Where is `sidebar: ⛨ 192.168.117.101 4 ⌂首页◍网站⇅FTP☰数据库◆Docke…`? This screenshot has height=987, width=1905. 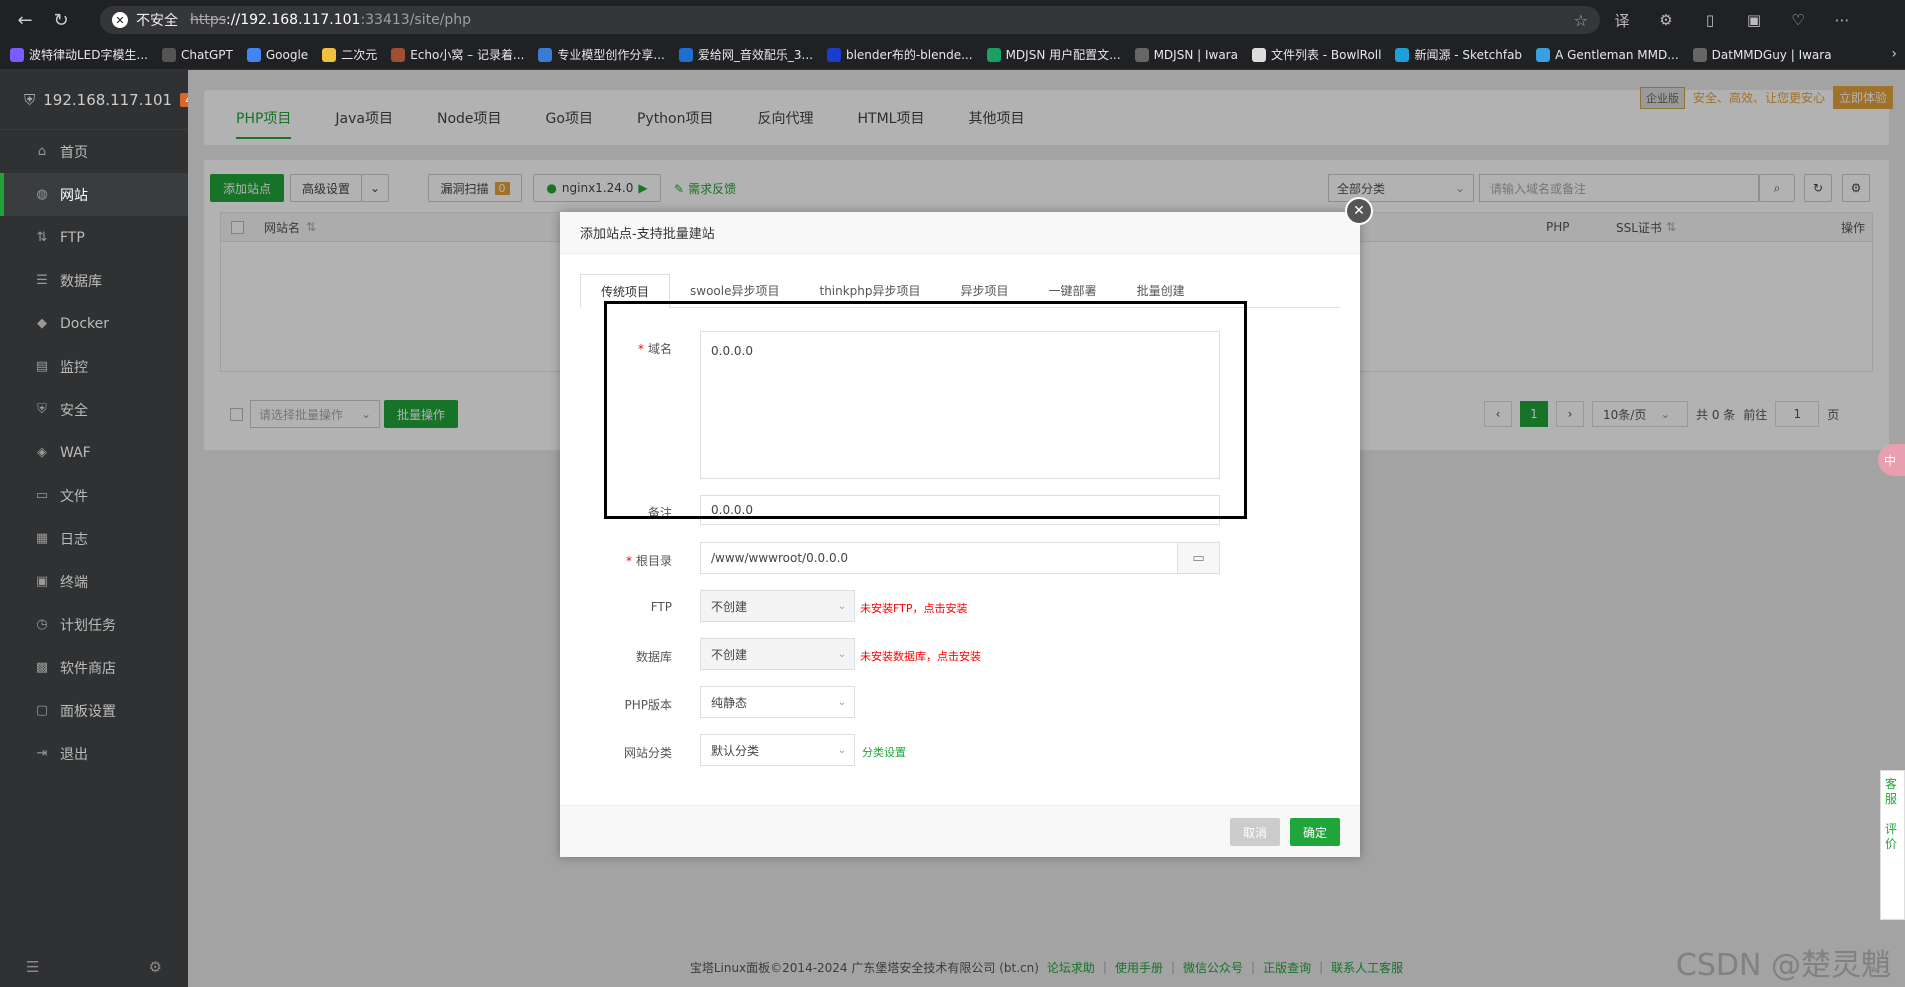 sidebar: ⛨ 192.168.117.101 4 ⌂首页◍网站⇅FTP☰数据库◆Docke… is located at coordinates (99, 528).